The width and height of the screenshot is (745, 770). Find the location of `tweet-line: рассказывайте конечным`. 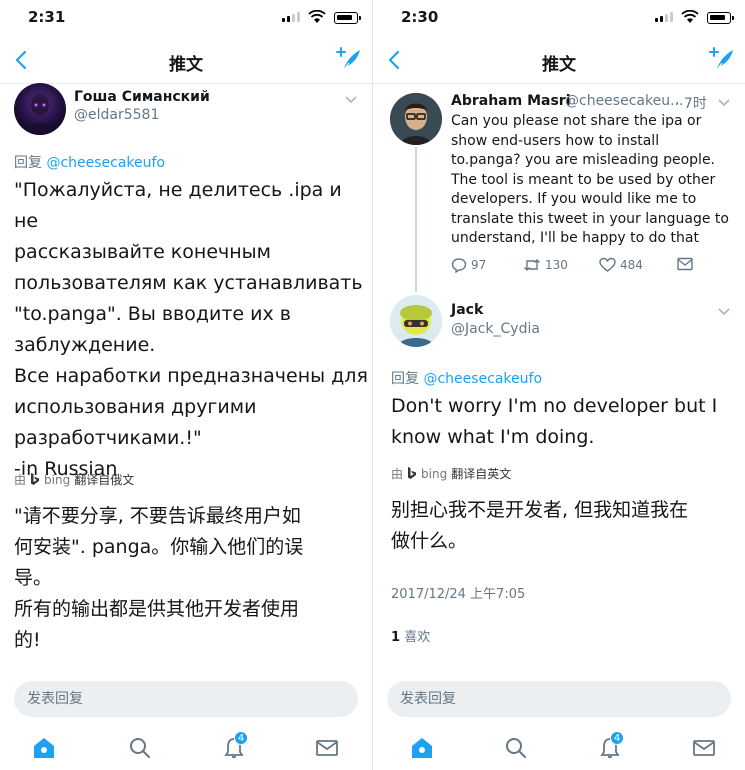

tweet-line: рассказывайте конечным is located at coordinates (143, 252).